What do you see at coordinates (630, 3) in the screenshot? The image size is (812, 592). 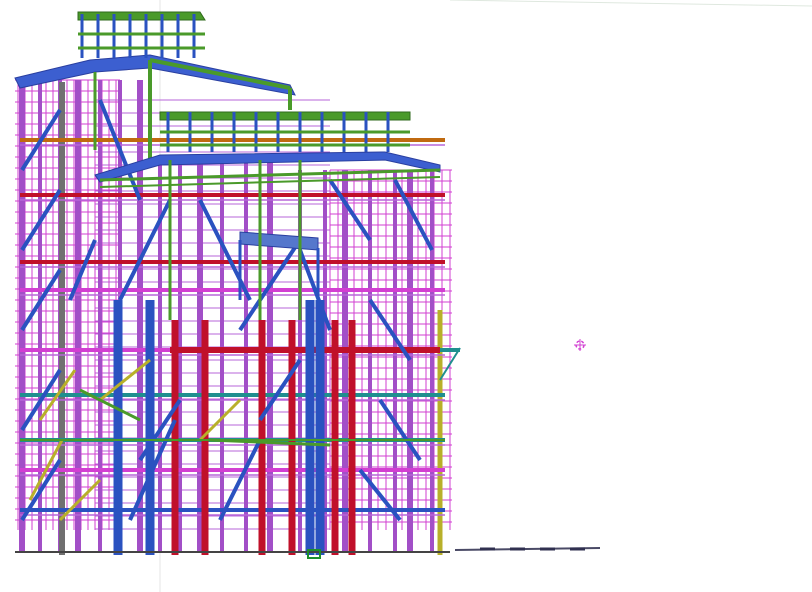 I see `view-guide-line` at bounding box center [630, 3].